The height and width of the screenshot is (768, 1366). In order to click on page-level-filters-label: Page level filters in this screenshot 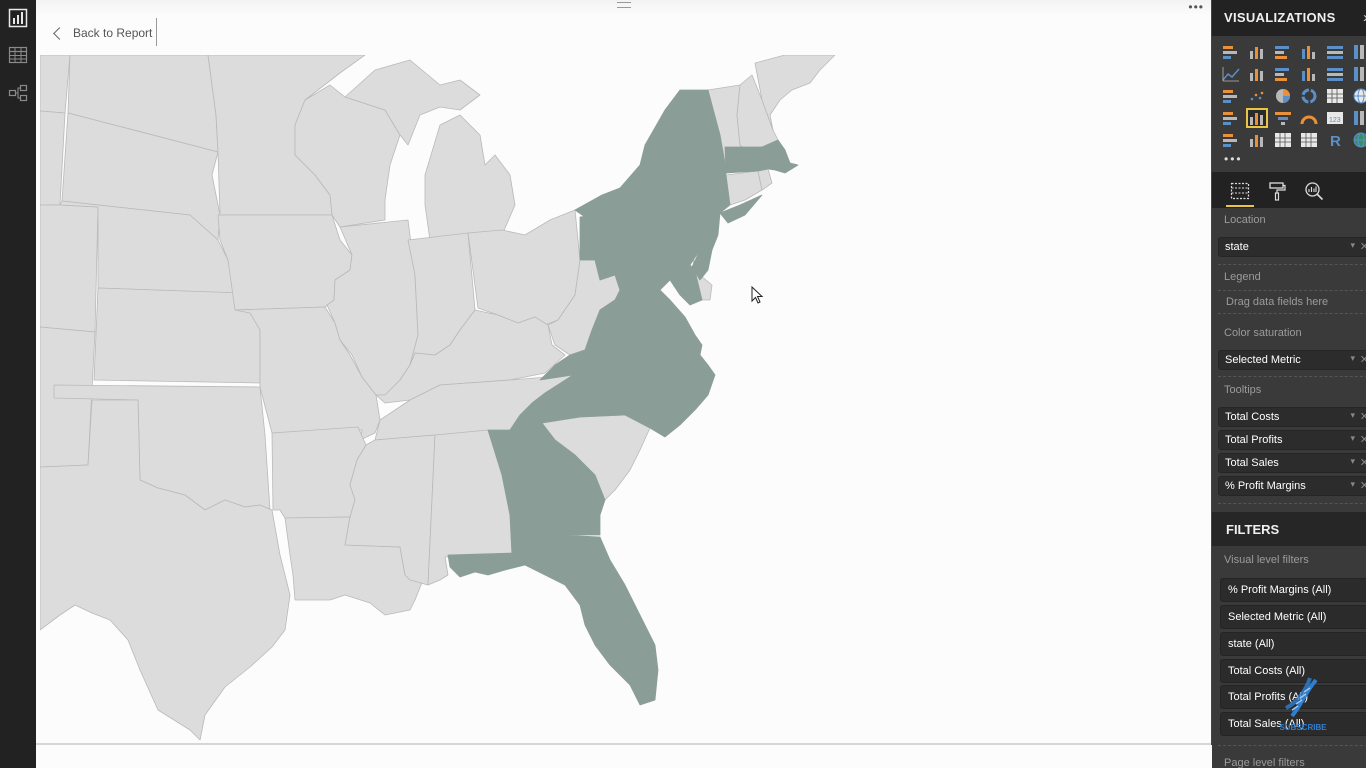, I will do `click(1264, 762)`.